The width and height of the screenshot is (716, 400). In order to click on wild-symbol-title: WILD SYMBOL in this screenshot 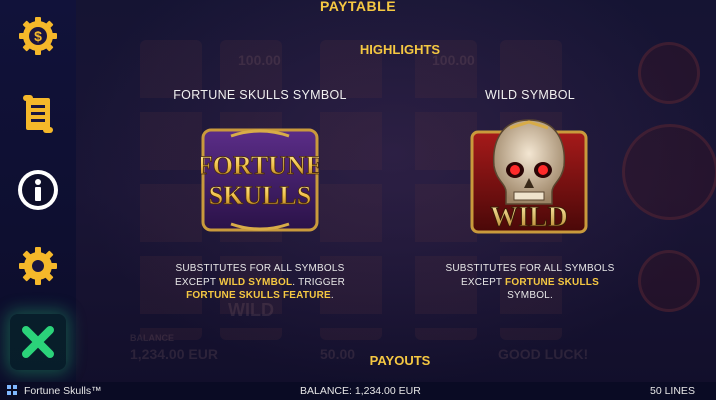, I will do `click(530, 95)`.